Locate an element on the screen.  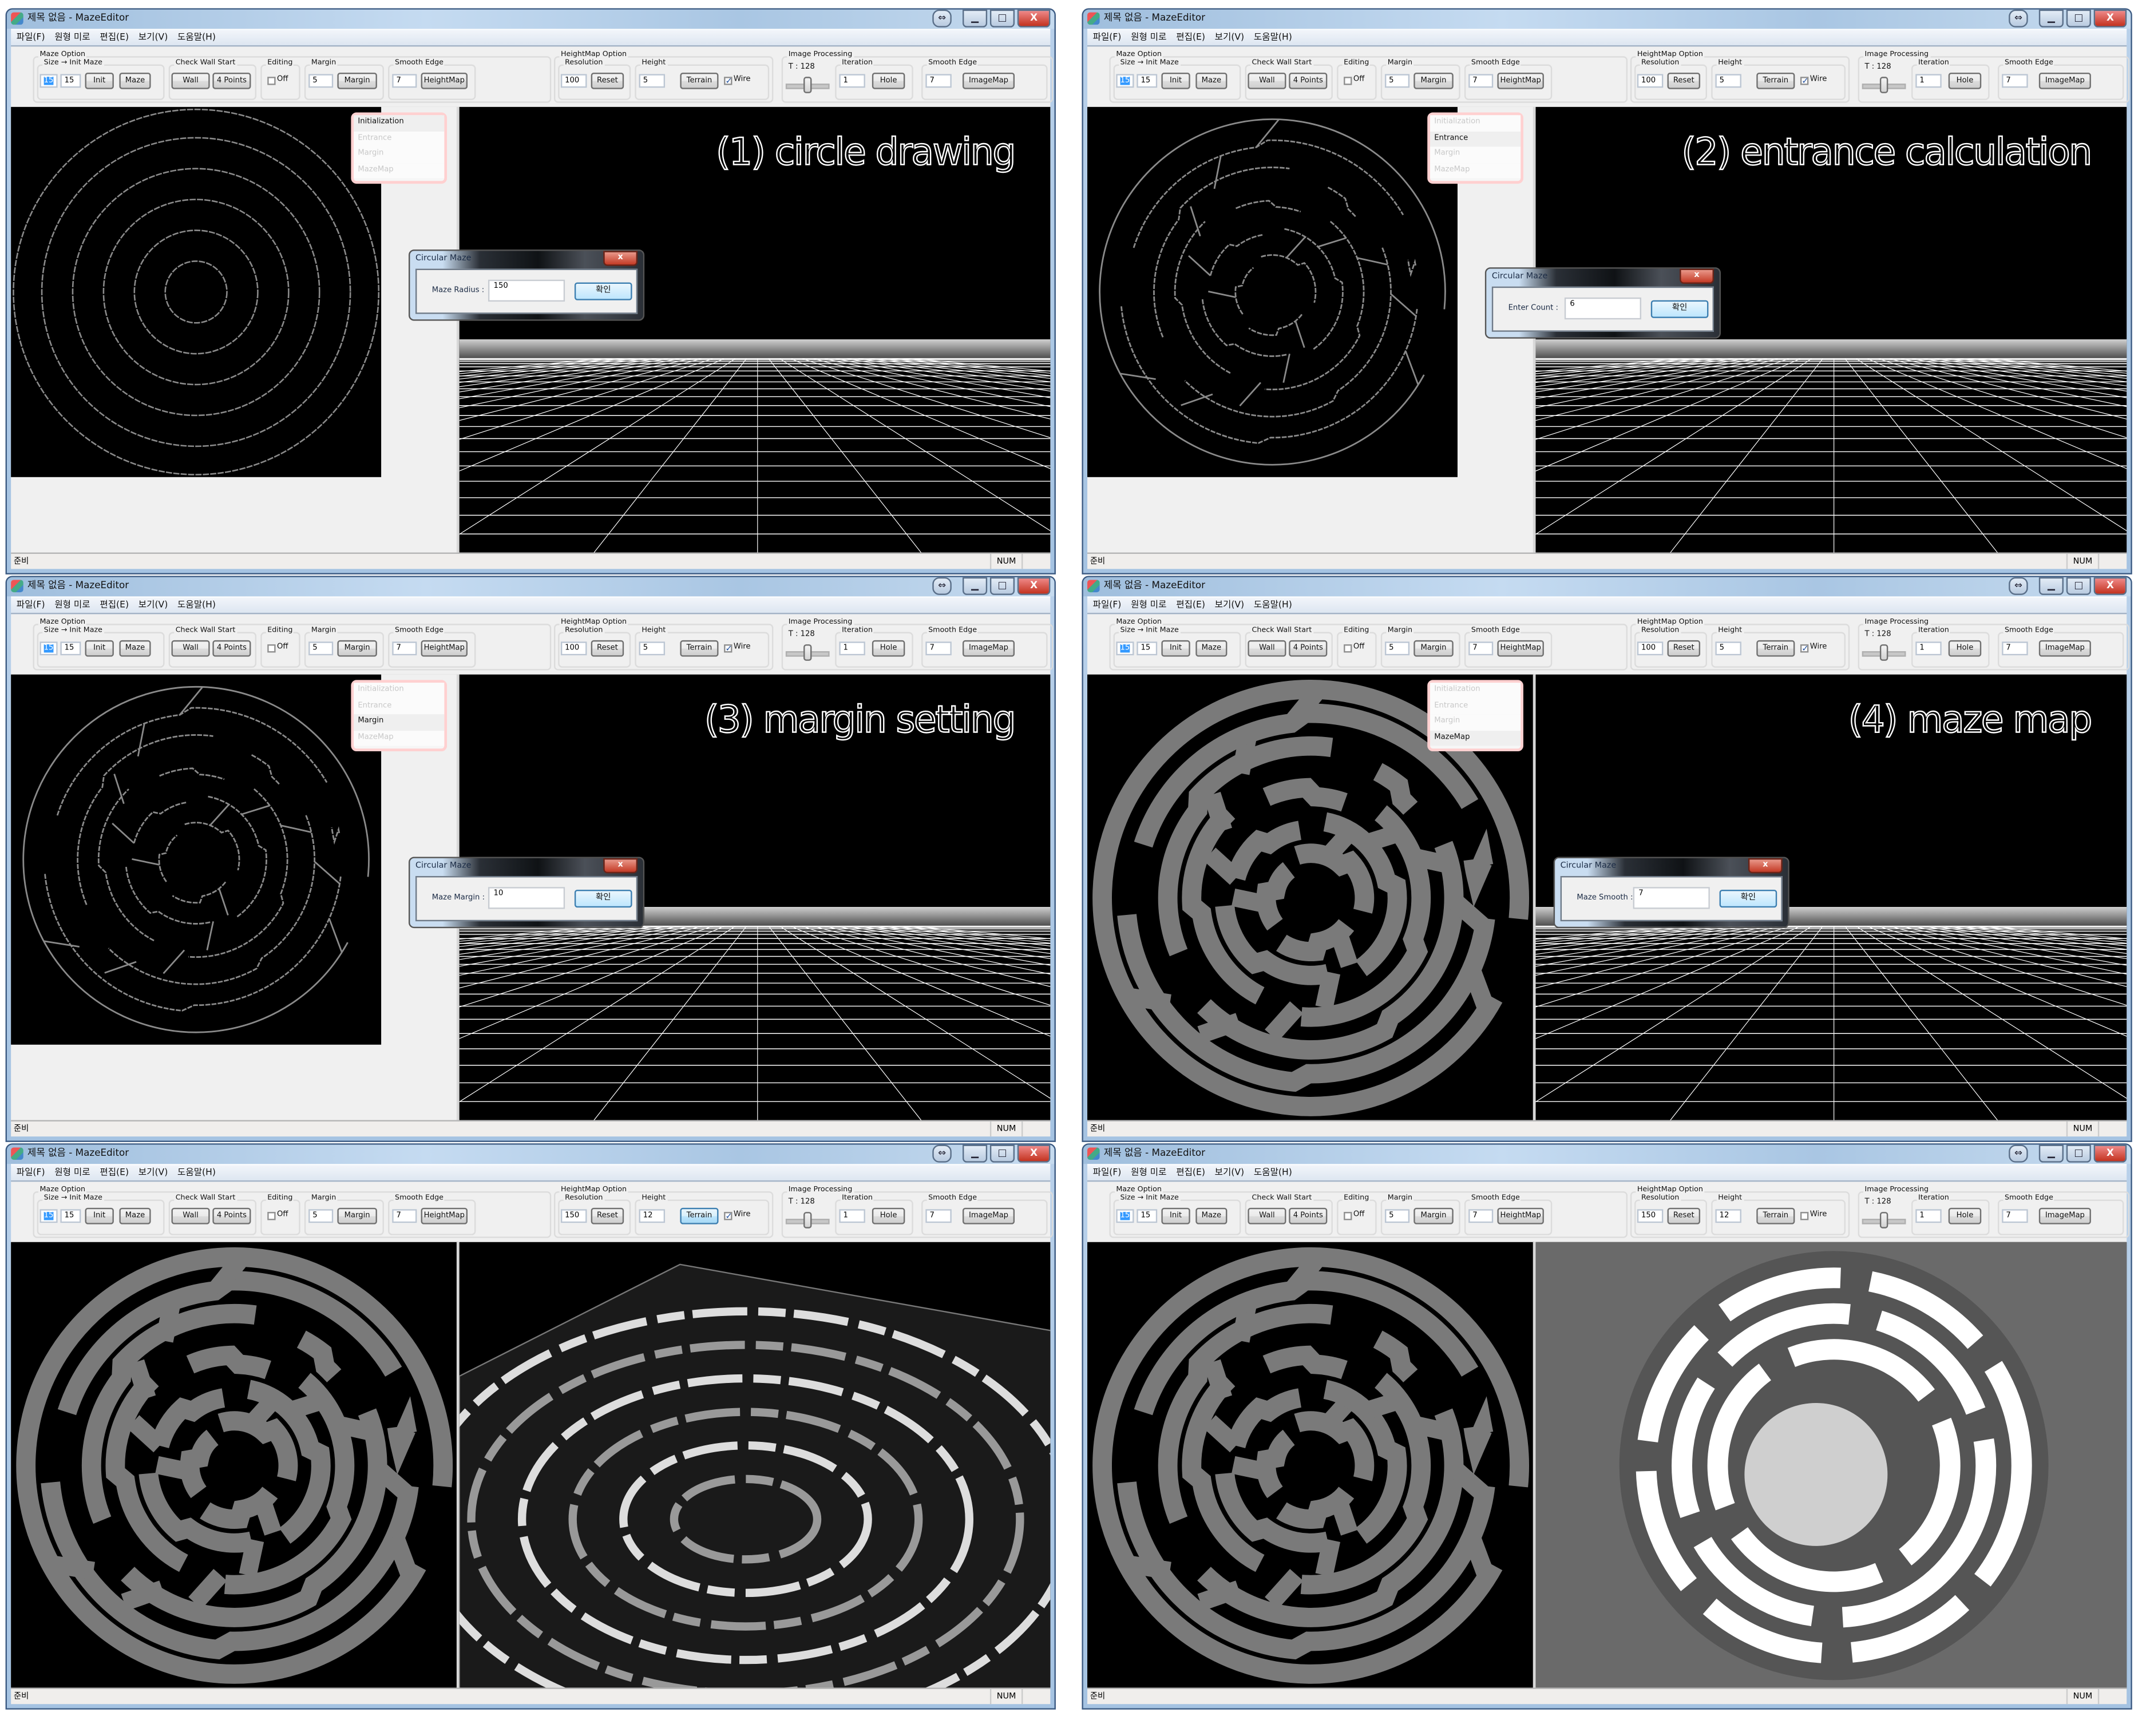
dialog-ok-button: 확인 is located at coordinates (1748, 899).